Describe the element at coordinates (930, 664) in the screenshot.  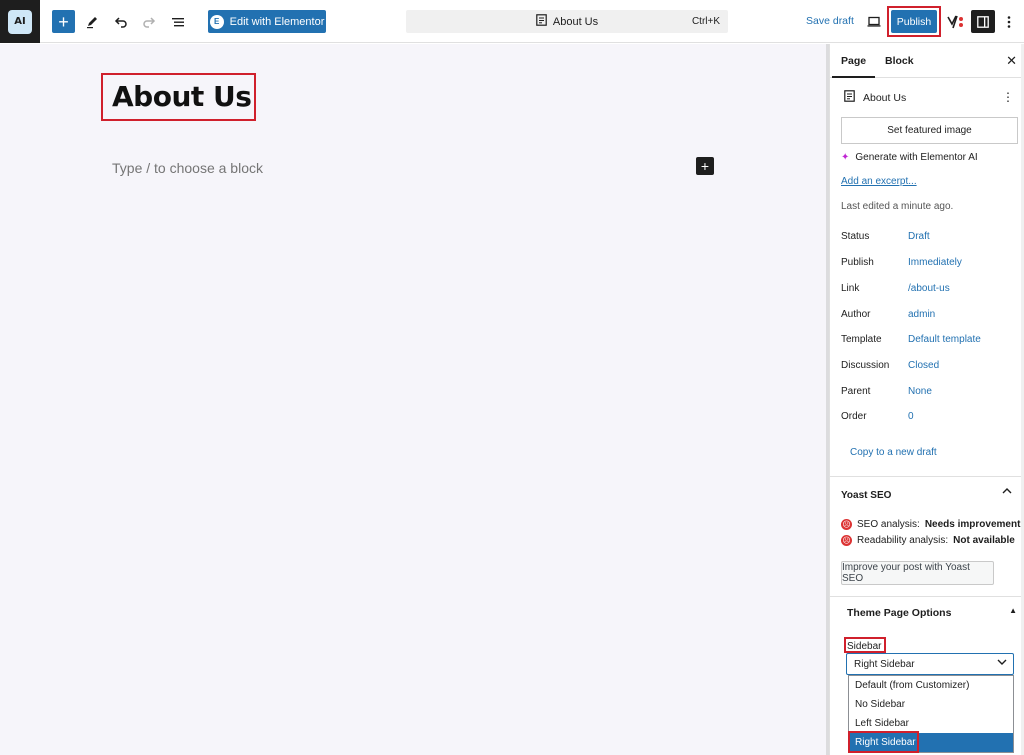
I see `sidebar-select: Right Sidebar` at that location.